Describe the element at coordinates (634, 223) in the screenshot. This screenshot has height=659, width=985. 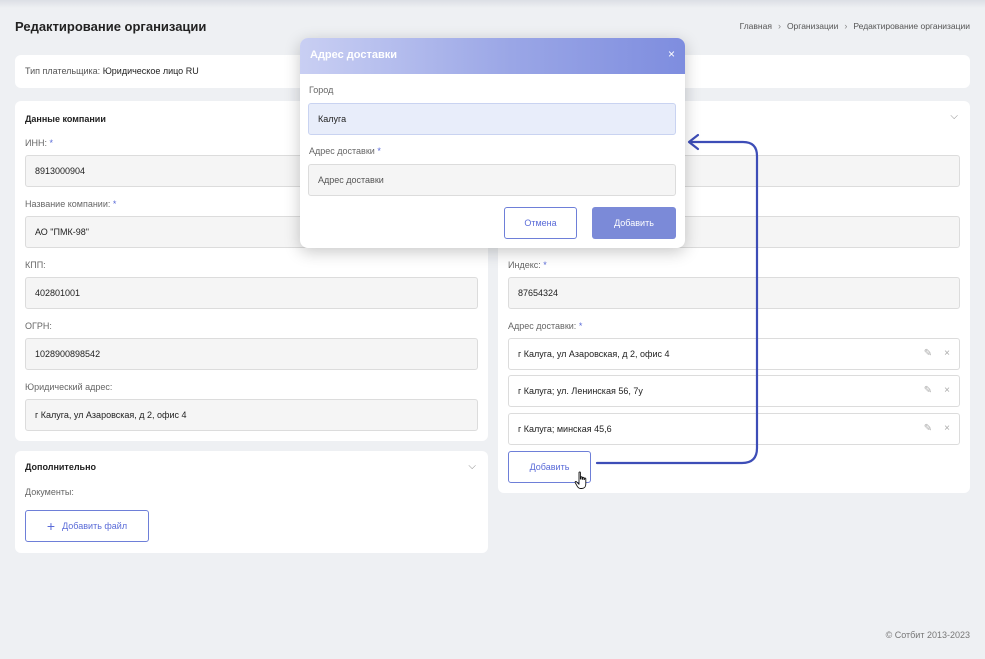
I see `submit-button: Добавить` at that location.